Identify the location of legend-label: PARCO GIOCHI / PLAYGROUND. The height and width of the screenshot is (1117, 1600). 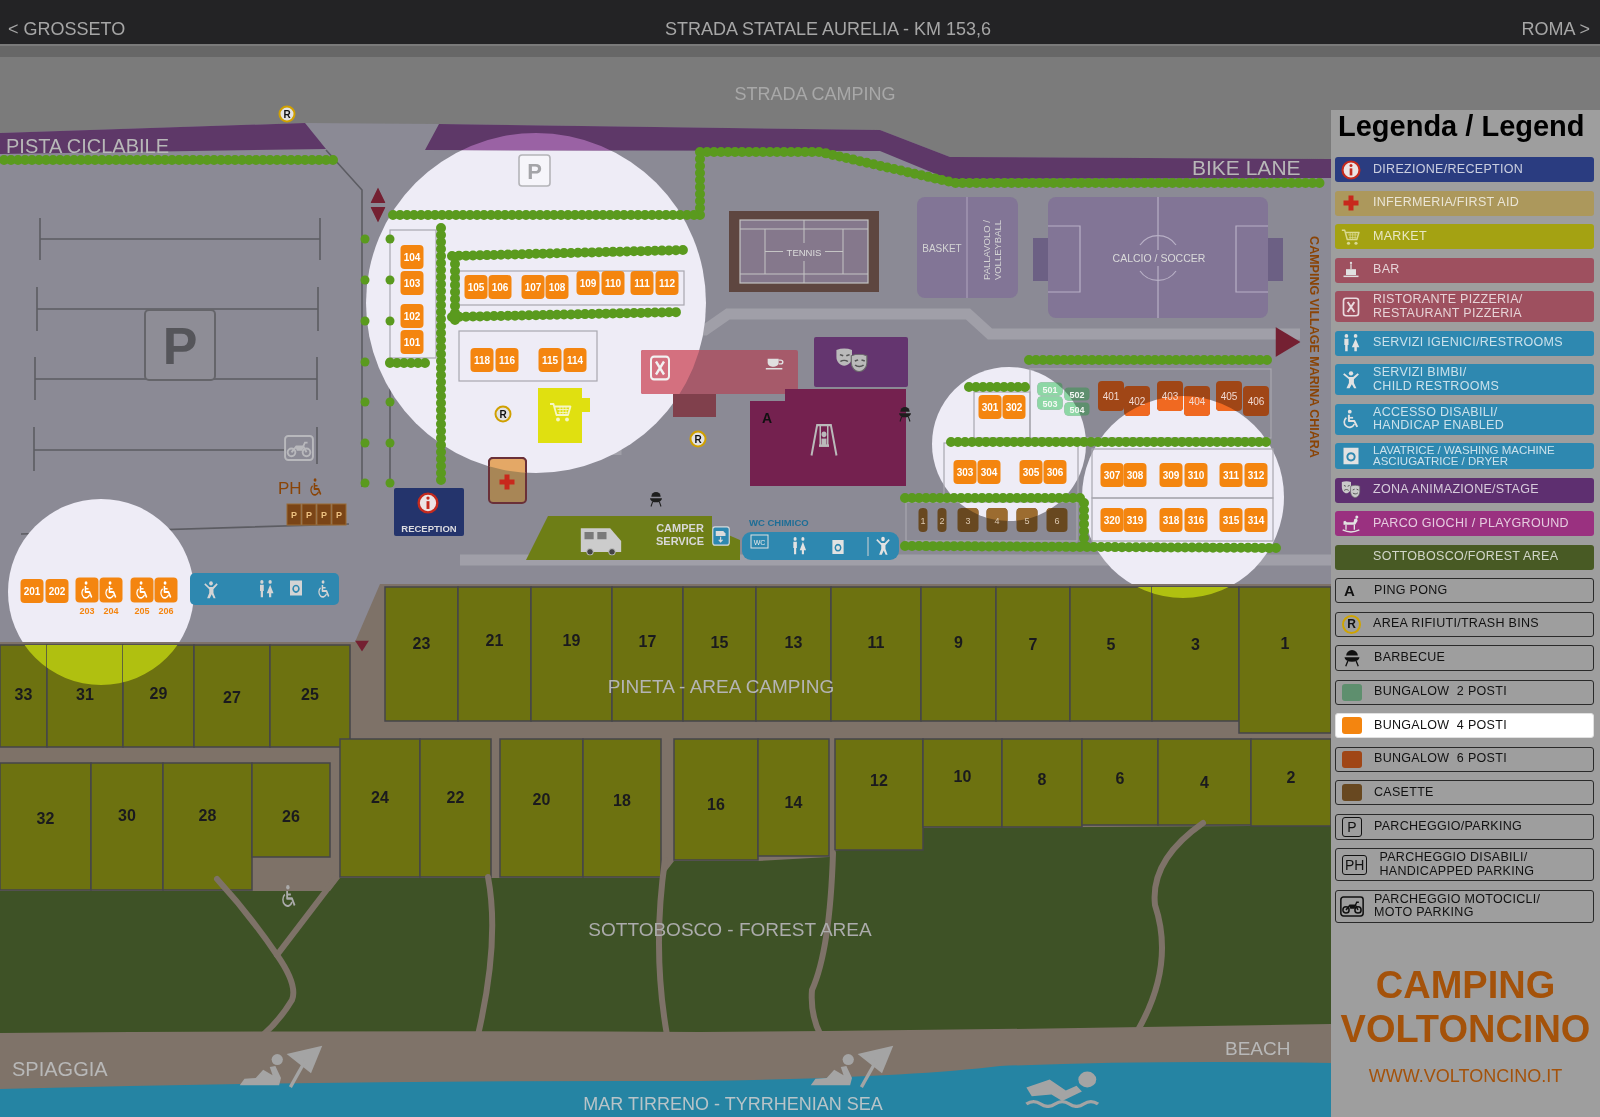
(1471, 523).